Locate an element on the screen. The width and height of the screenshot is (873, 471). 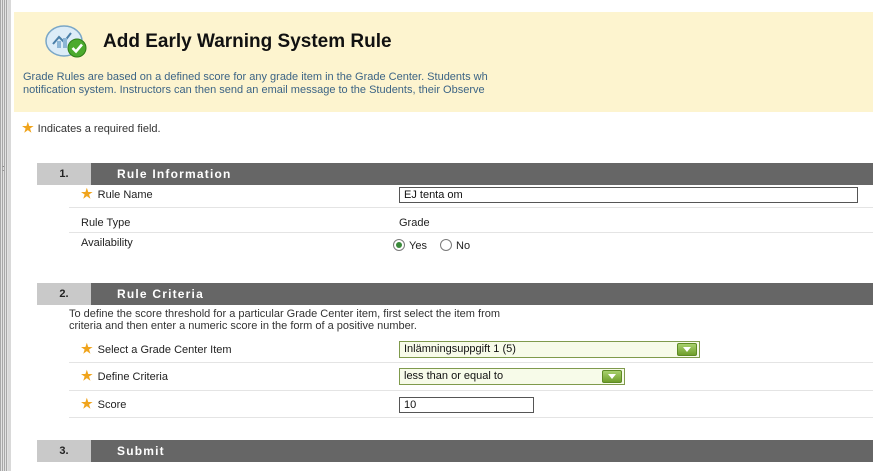
define-criteria-select: less than or equal to is located at coordinates (512, 376).